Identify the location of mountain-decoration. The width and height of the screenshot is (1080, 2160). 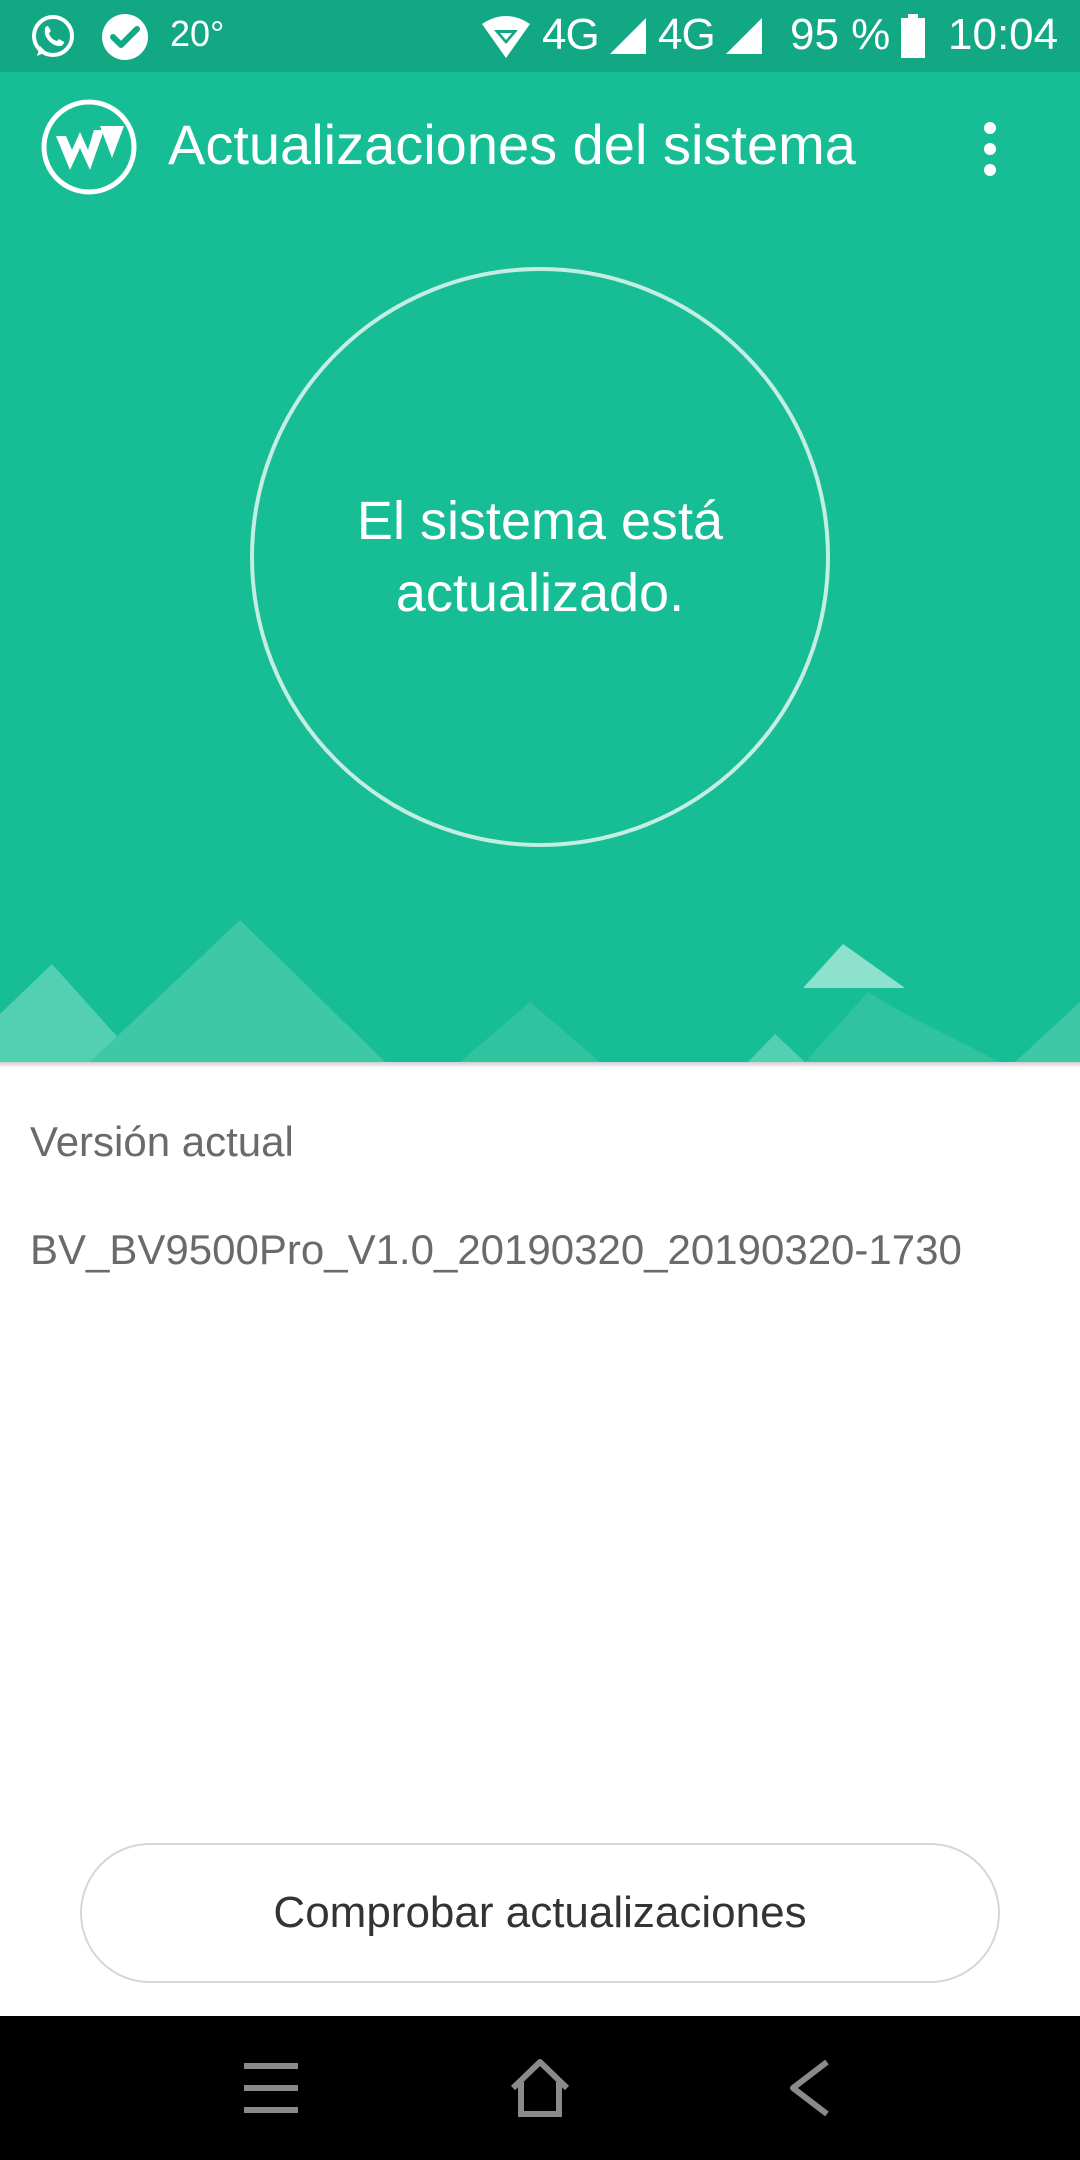
(540, 991).